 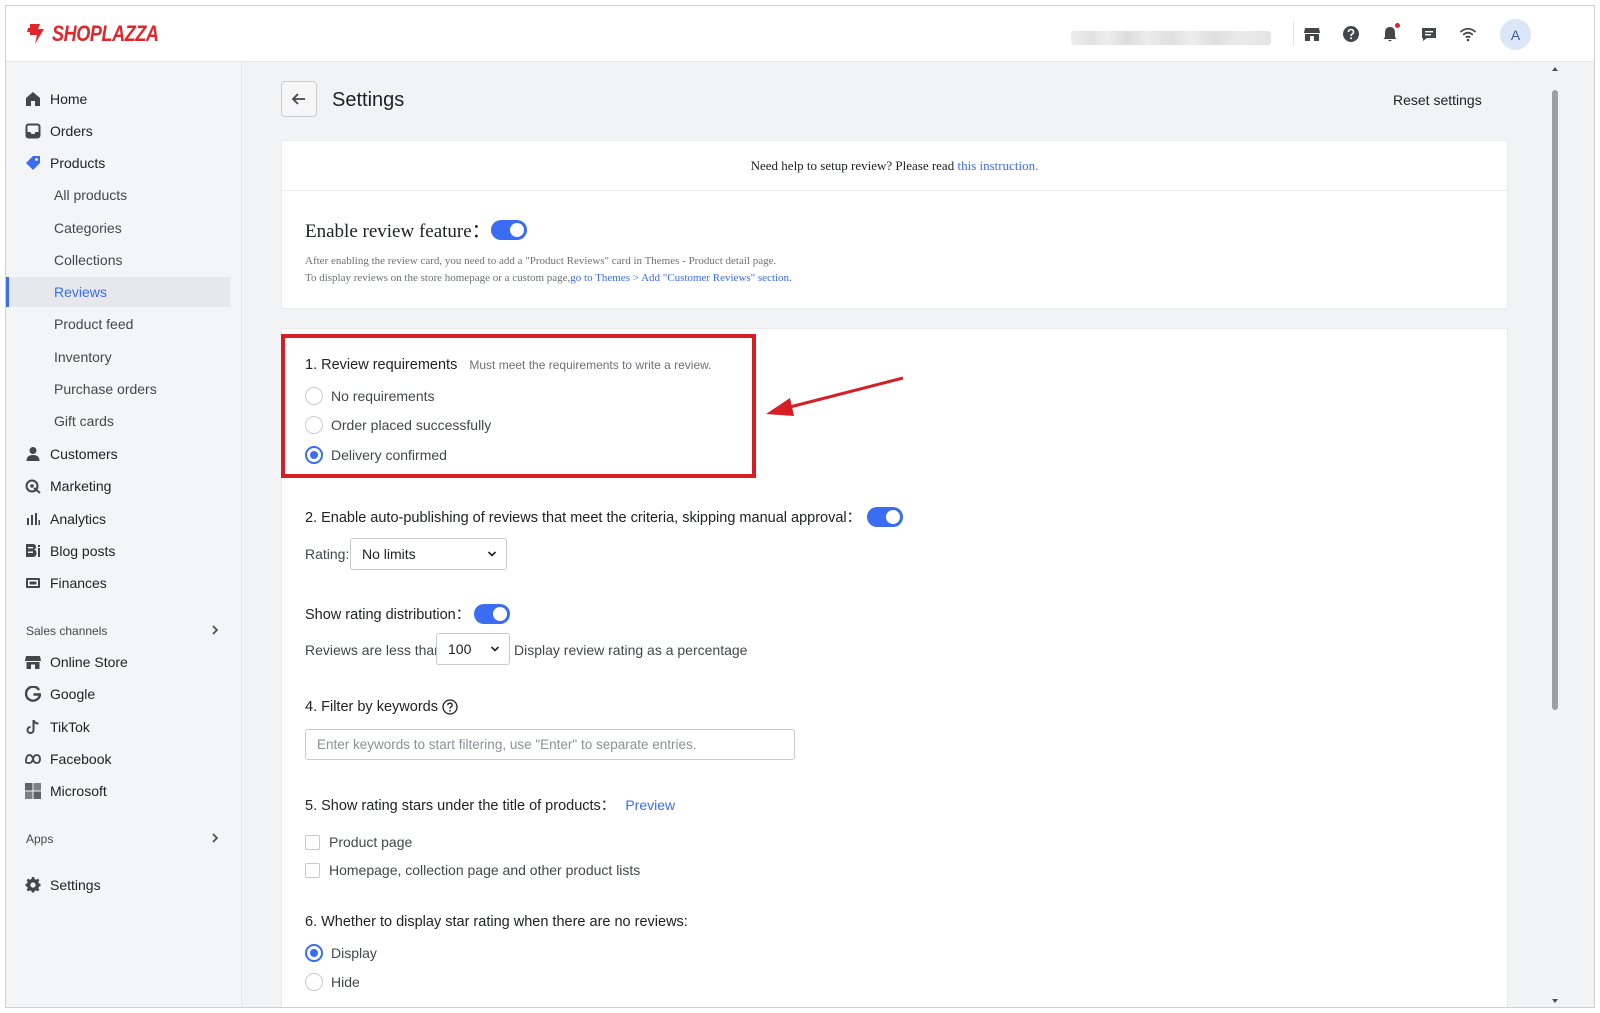 What do you see at coordinates (508, 229) in the screenshot?
I see `enable-review-toggle` at bounding box center [508, 229].